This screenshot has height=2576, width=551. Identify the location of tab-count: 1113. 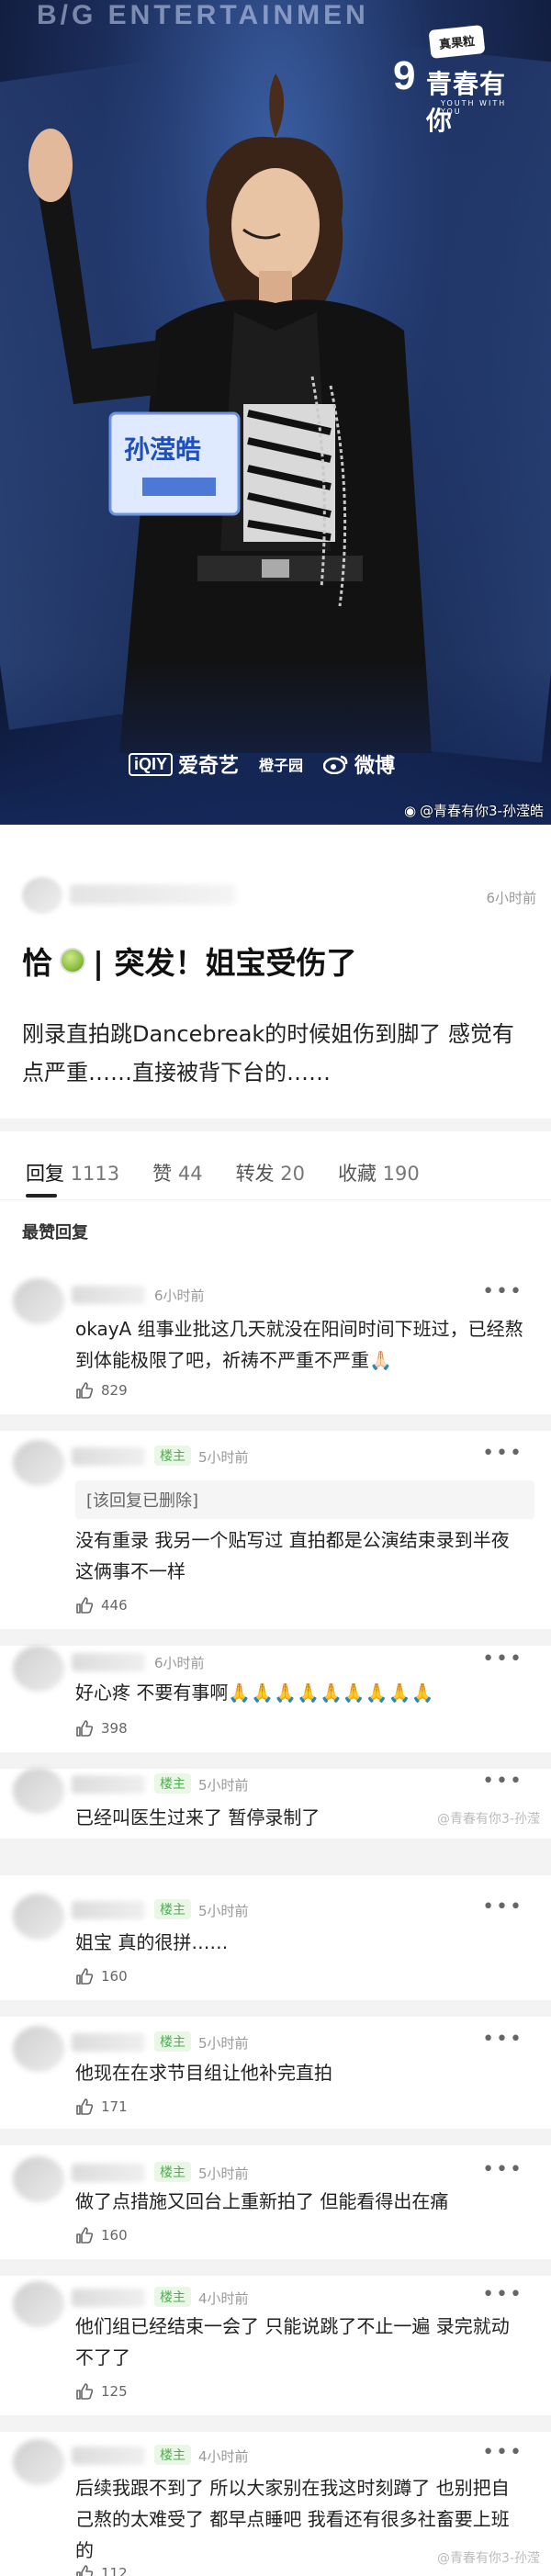
(95, 1174).